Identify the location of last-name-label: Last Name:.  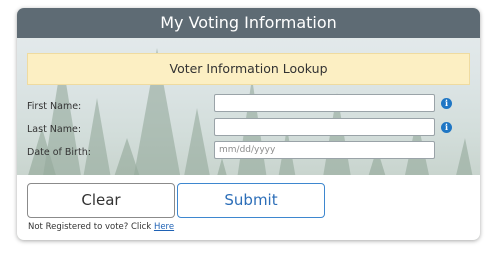
(54, 129).